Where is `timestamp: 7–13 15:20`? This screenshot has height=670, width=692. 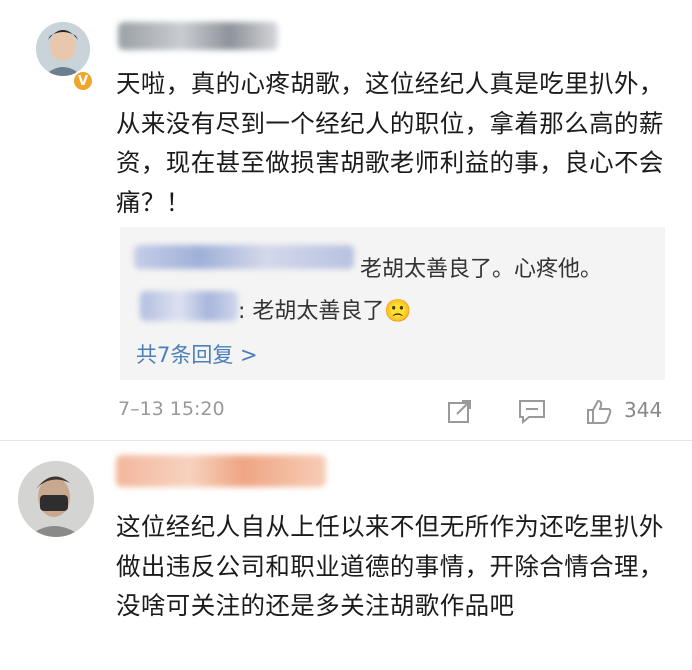
timestamp: 7–13 15:20 is located at coordinates (171, 409).